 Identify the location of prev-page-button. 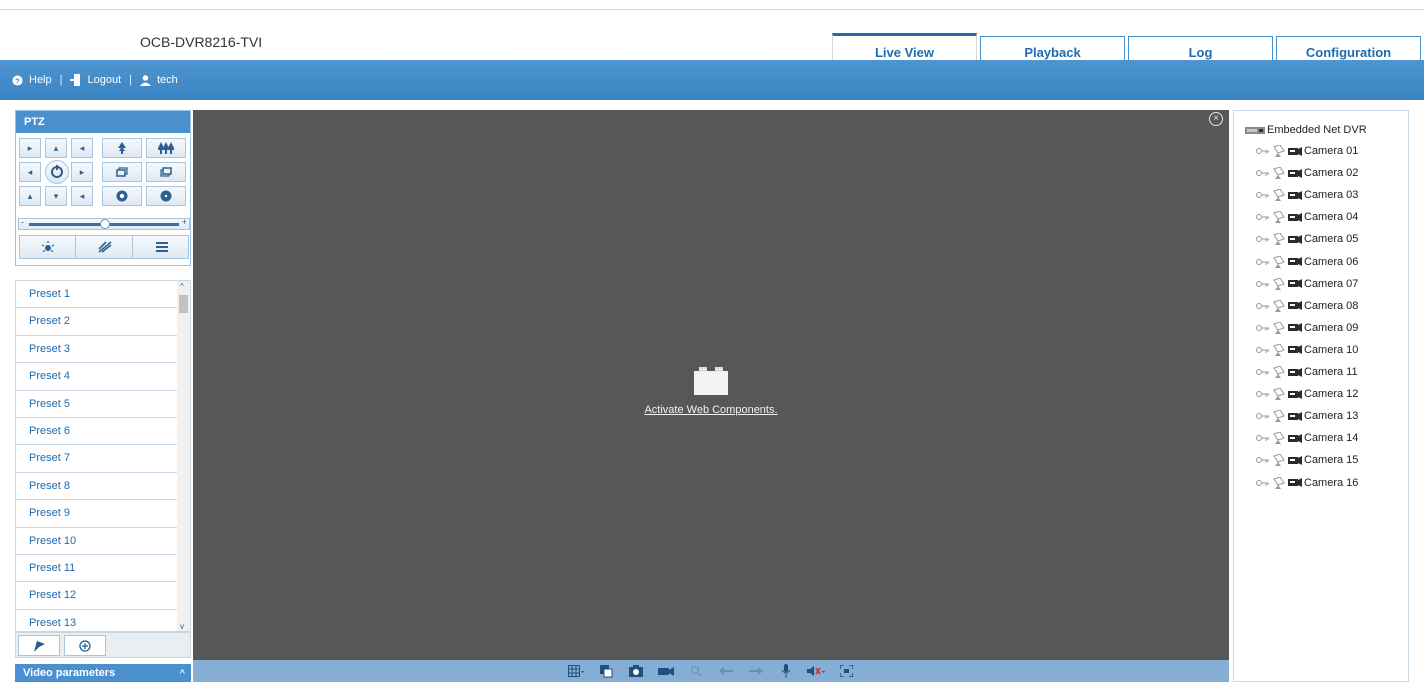
(726, 671).